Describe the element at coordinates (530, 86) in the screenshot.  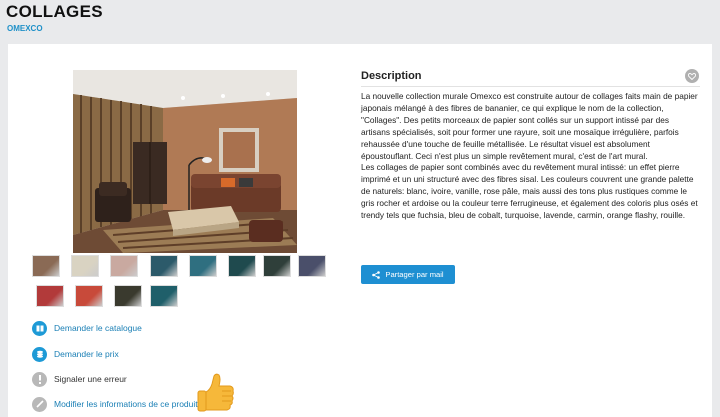
I see `description-divider` at that location.